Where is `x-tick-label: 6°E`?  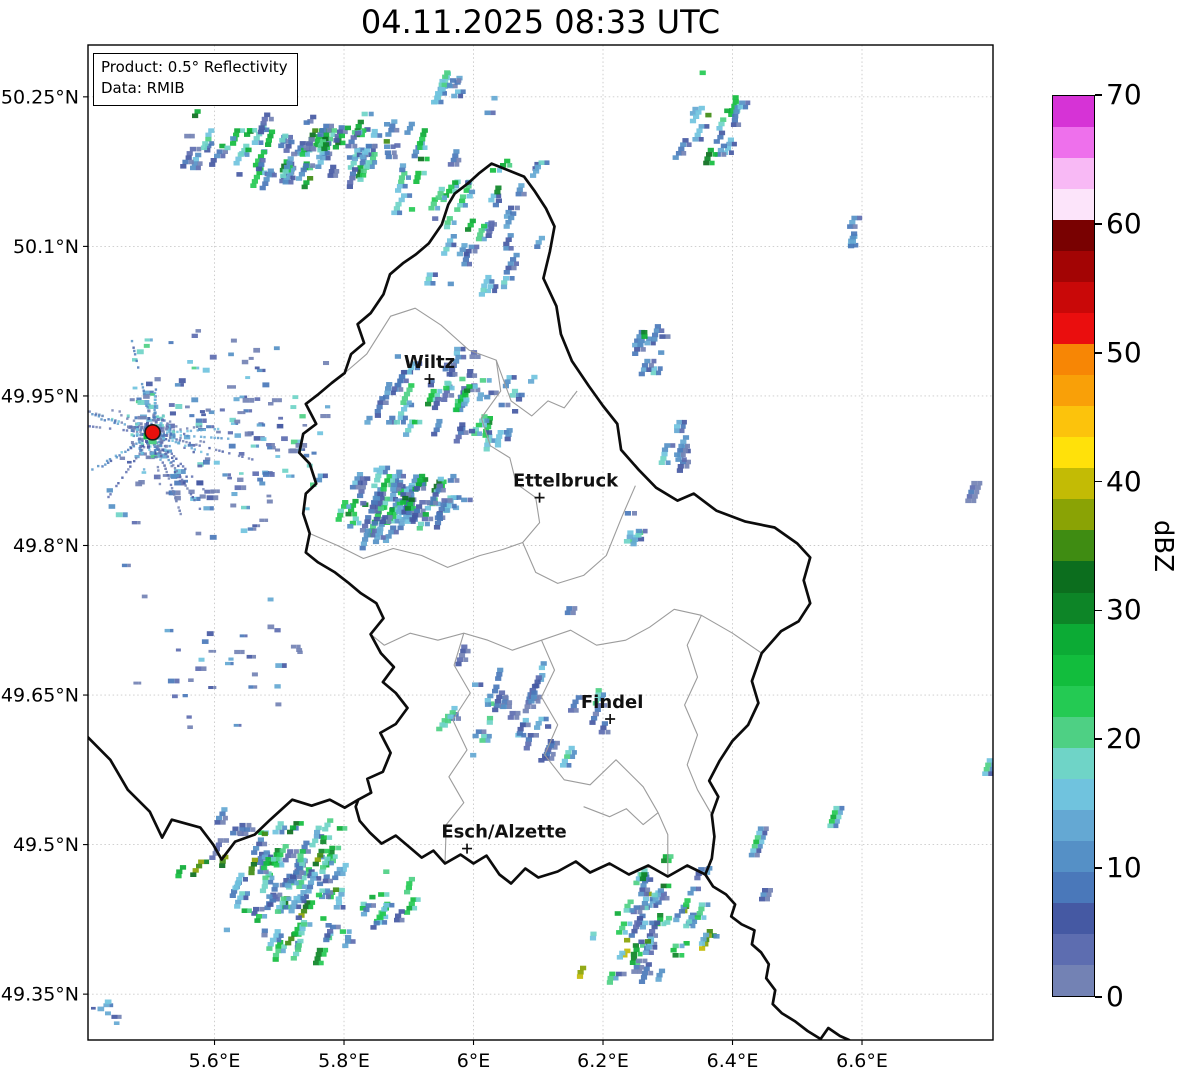
x-tick-label: 6°E is located at coordinates (474, 1061).